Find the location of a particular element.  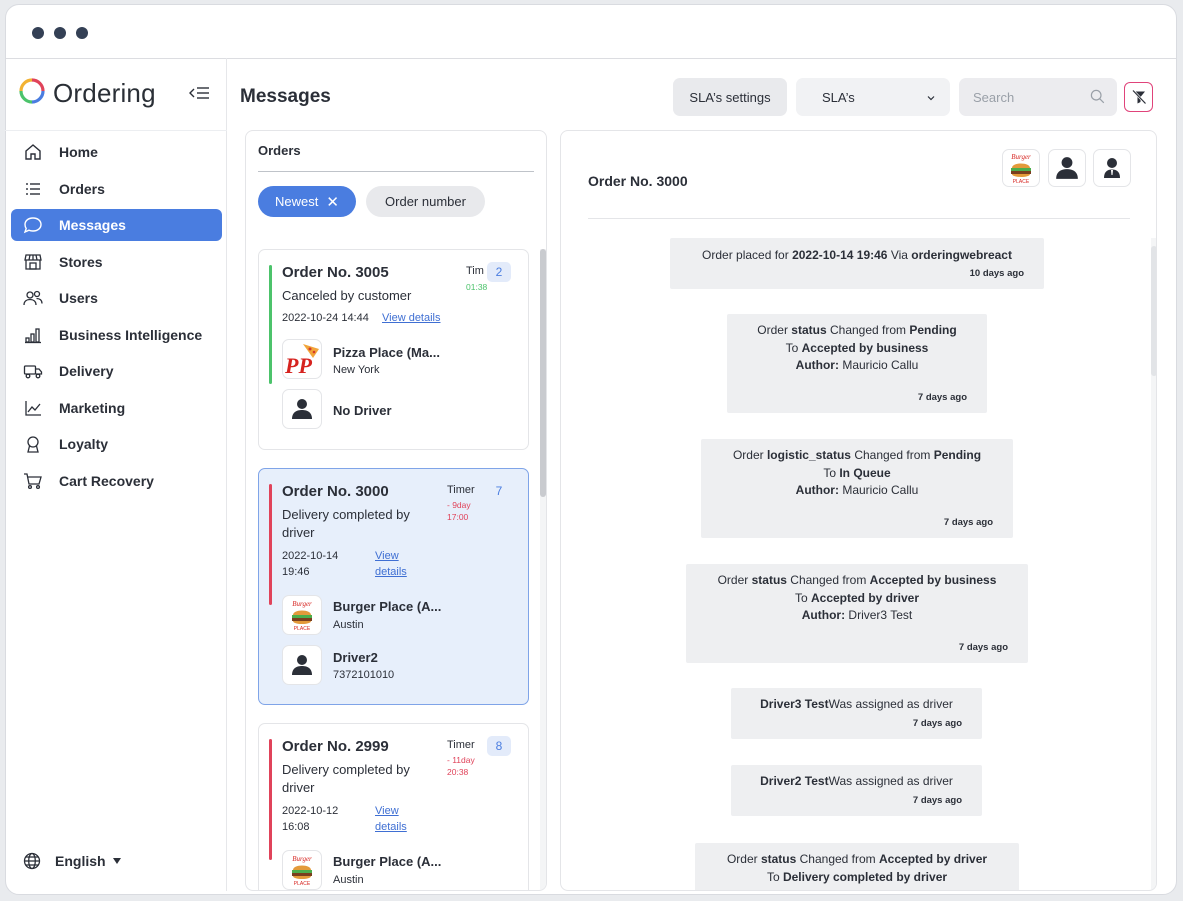

orders-scrollbar-thumb is located at coordinates (543, 373).